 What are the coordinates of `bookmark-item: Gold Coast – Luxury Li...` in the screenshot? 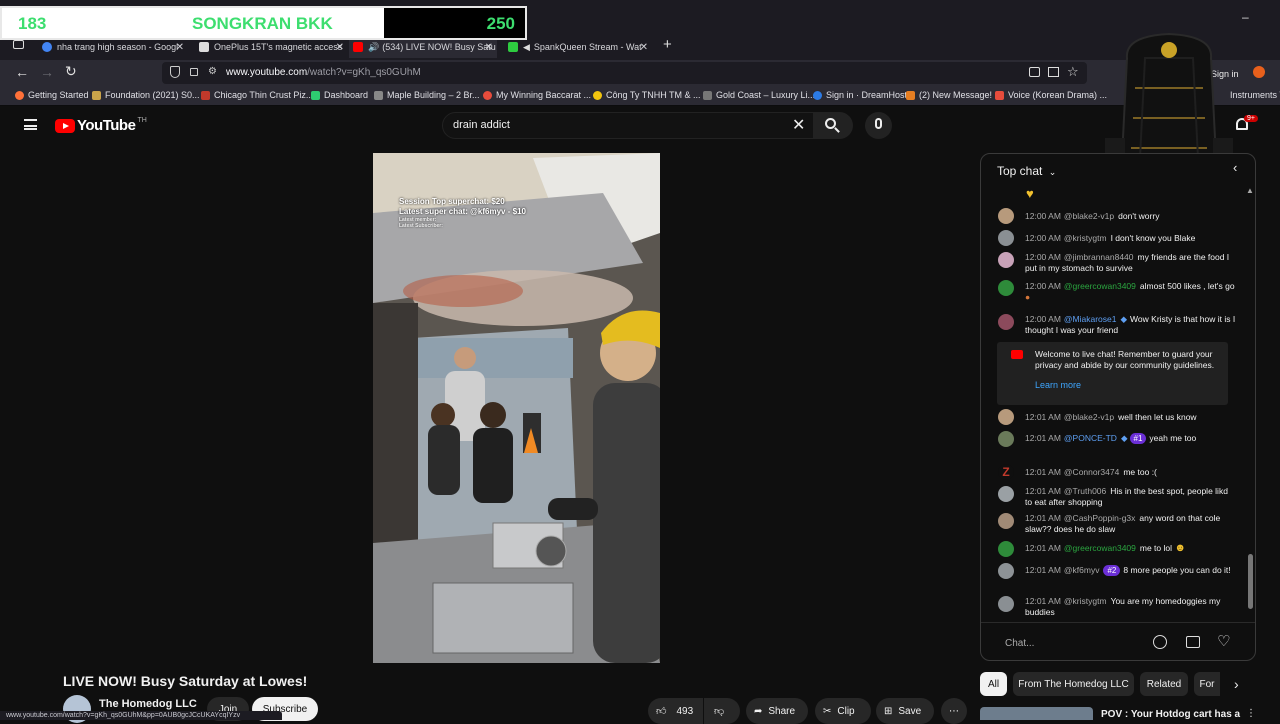 It's located at (759, 95).